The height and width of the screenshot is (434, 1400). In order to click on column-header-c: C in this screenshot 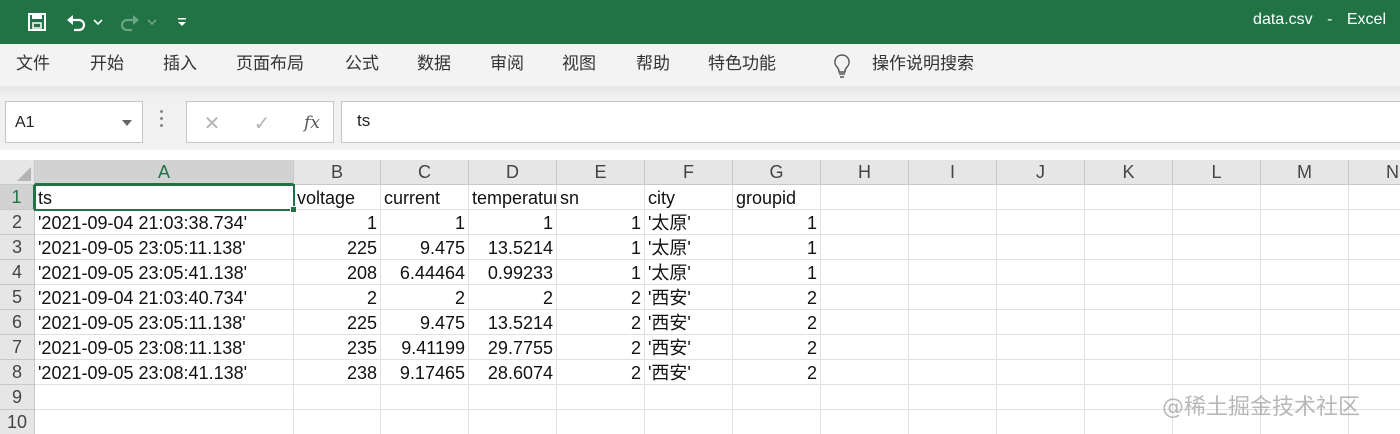, I will do `click(425, 172)`.